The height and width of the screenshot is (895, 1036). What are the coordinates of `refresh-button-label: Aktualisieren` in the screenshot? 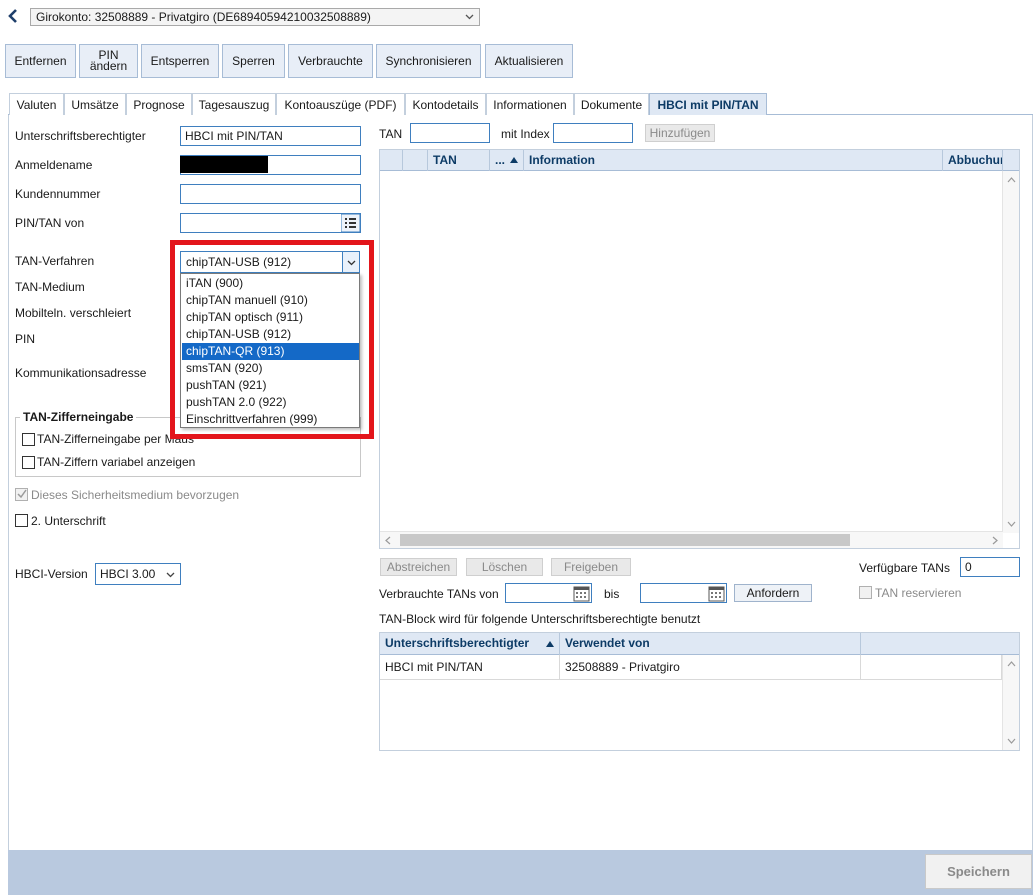 It's located at (529, 60).